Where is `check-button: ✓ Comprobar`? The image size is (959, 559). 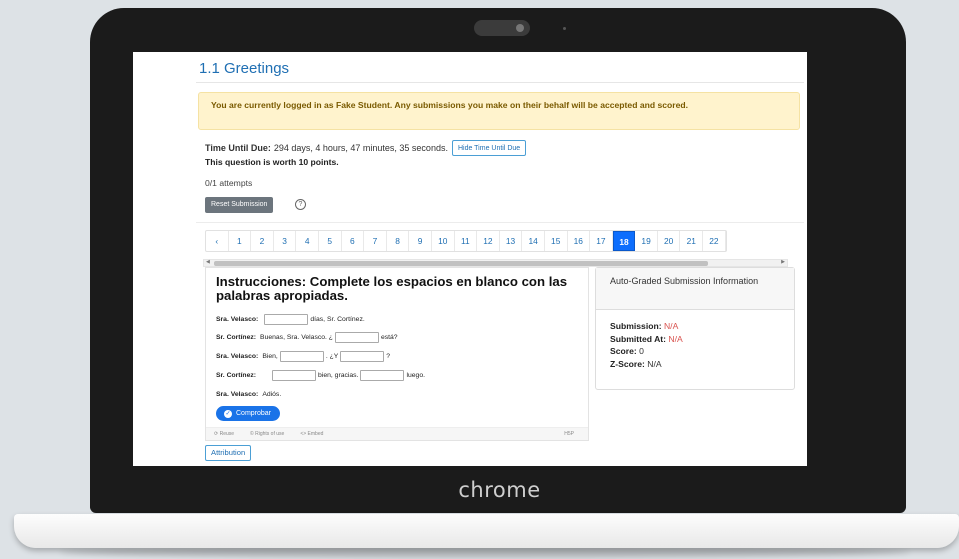
check-button: ✓ Comprobar is located at coordinates (248, 413).